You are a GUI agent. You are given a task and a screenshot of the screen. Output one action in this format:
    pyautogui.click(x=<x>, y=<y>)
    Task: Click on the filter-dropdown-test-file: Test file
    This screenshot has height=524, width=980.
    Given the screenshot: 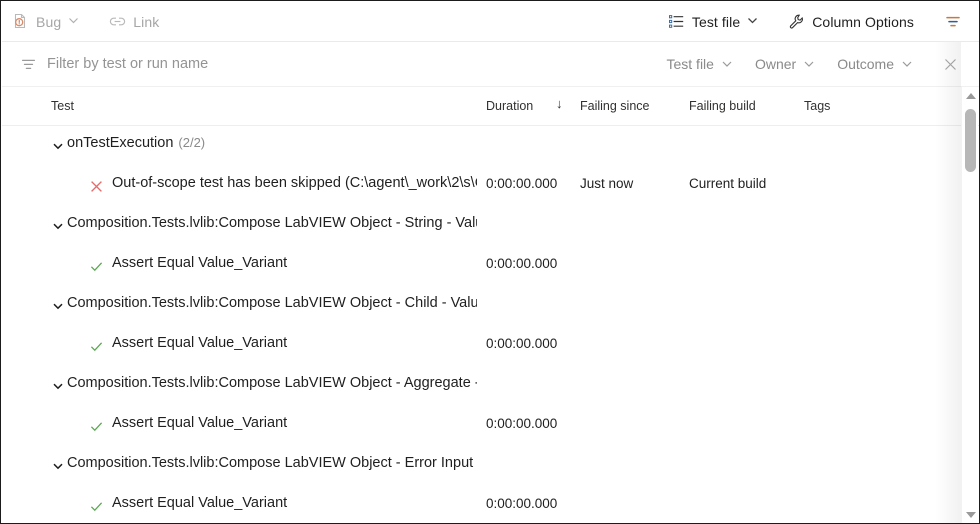 What is the action you would take?
    pyautogui.click(x=699, y=64)
    